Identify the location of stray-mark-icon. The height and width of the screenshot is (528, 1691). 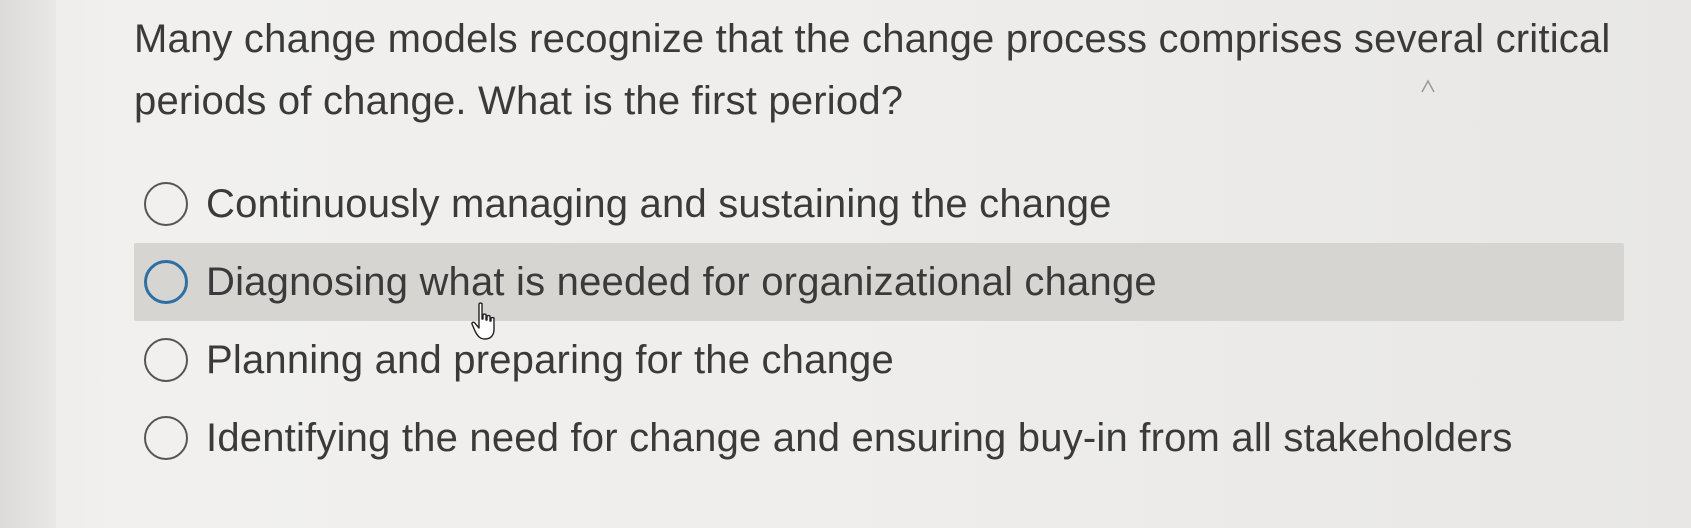
(1428, 86).